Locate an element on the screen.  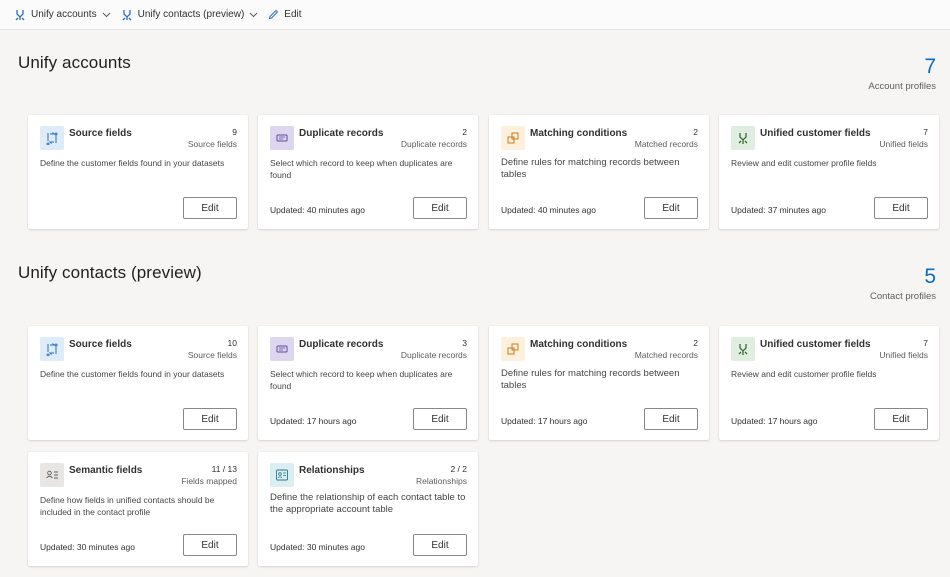
unify-accounts-label: Unify accounts is located at coordinates (64, 14).